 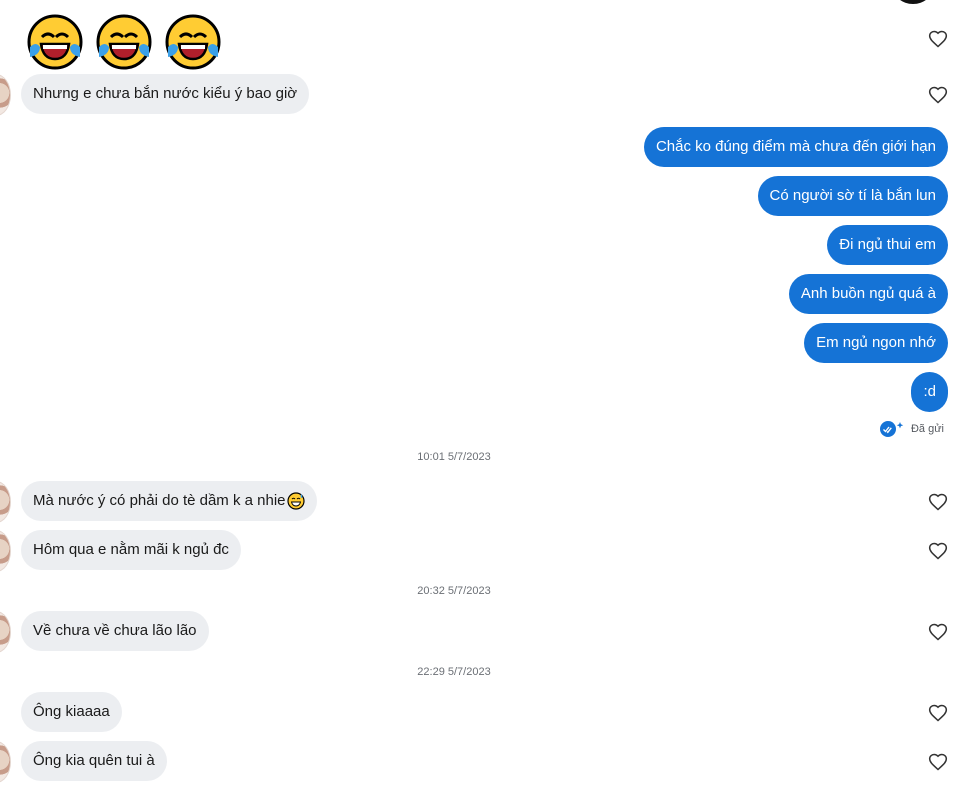 I want to click on profile-avatar-corner, so click(x=913, y=2).